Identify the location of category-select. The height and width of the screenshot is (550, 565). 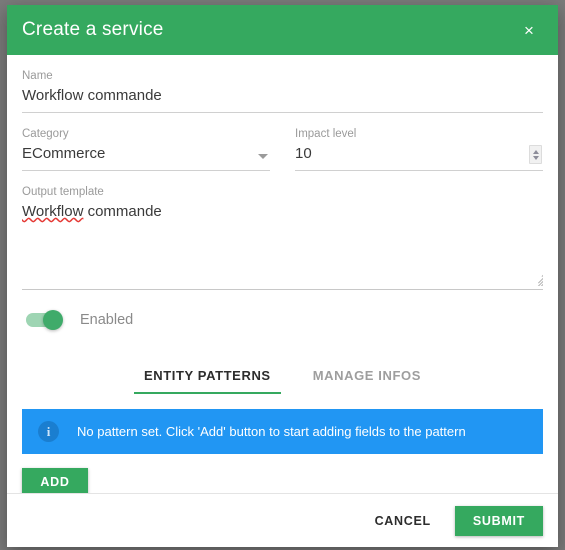
(146, 157).